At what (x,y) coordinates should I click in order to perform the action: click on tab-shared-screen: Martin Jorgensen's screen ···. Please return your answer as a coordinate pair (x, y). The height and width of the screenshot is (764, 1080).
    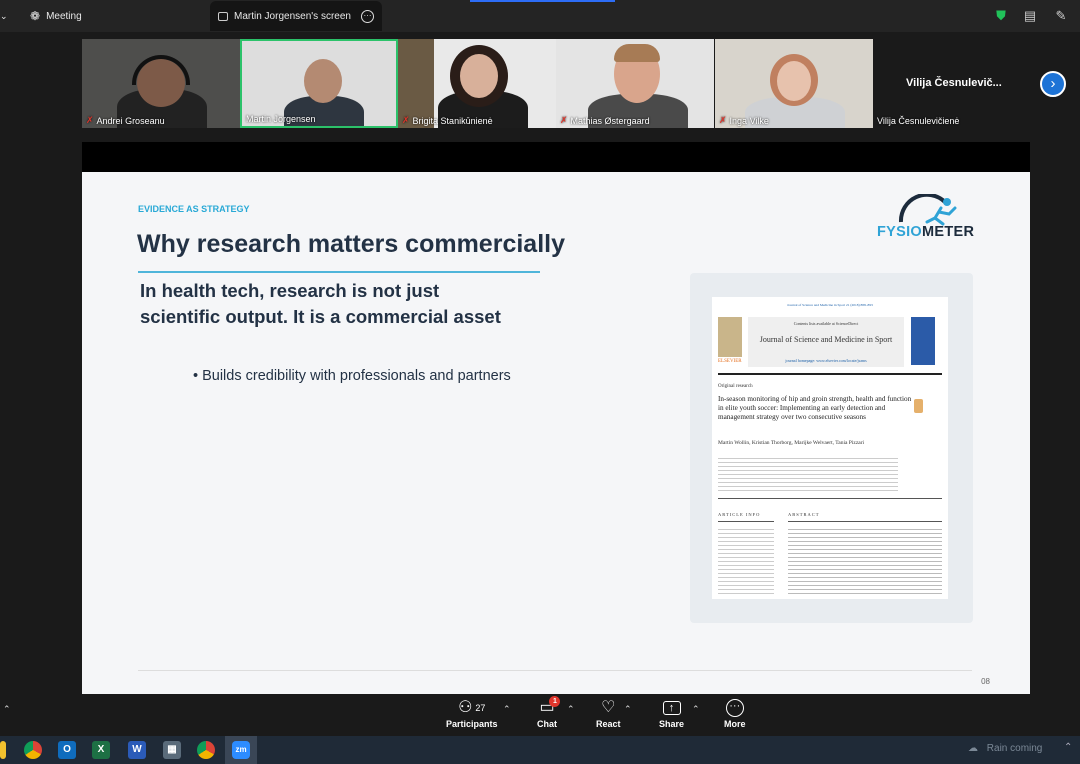
    Looking at the image, I should click on (296, 16).